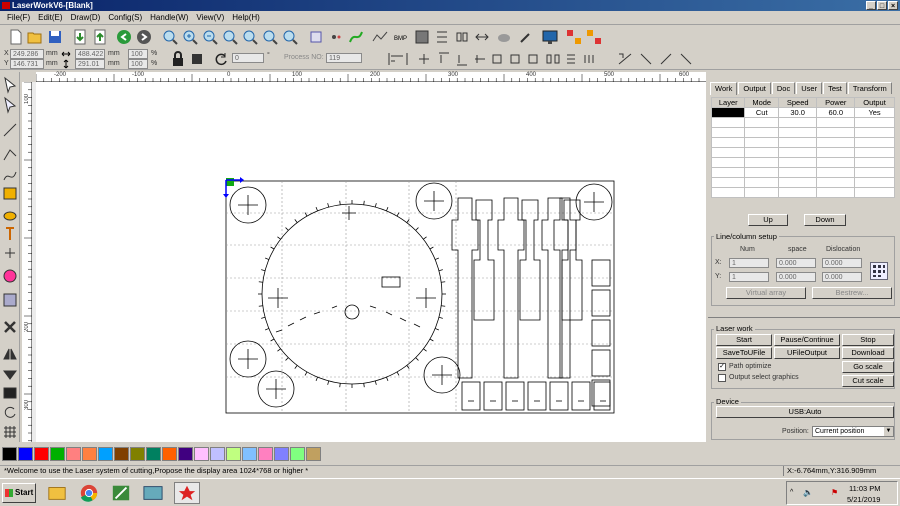  I want to click on layer-down-button: Down, so click(825, 220).